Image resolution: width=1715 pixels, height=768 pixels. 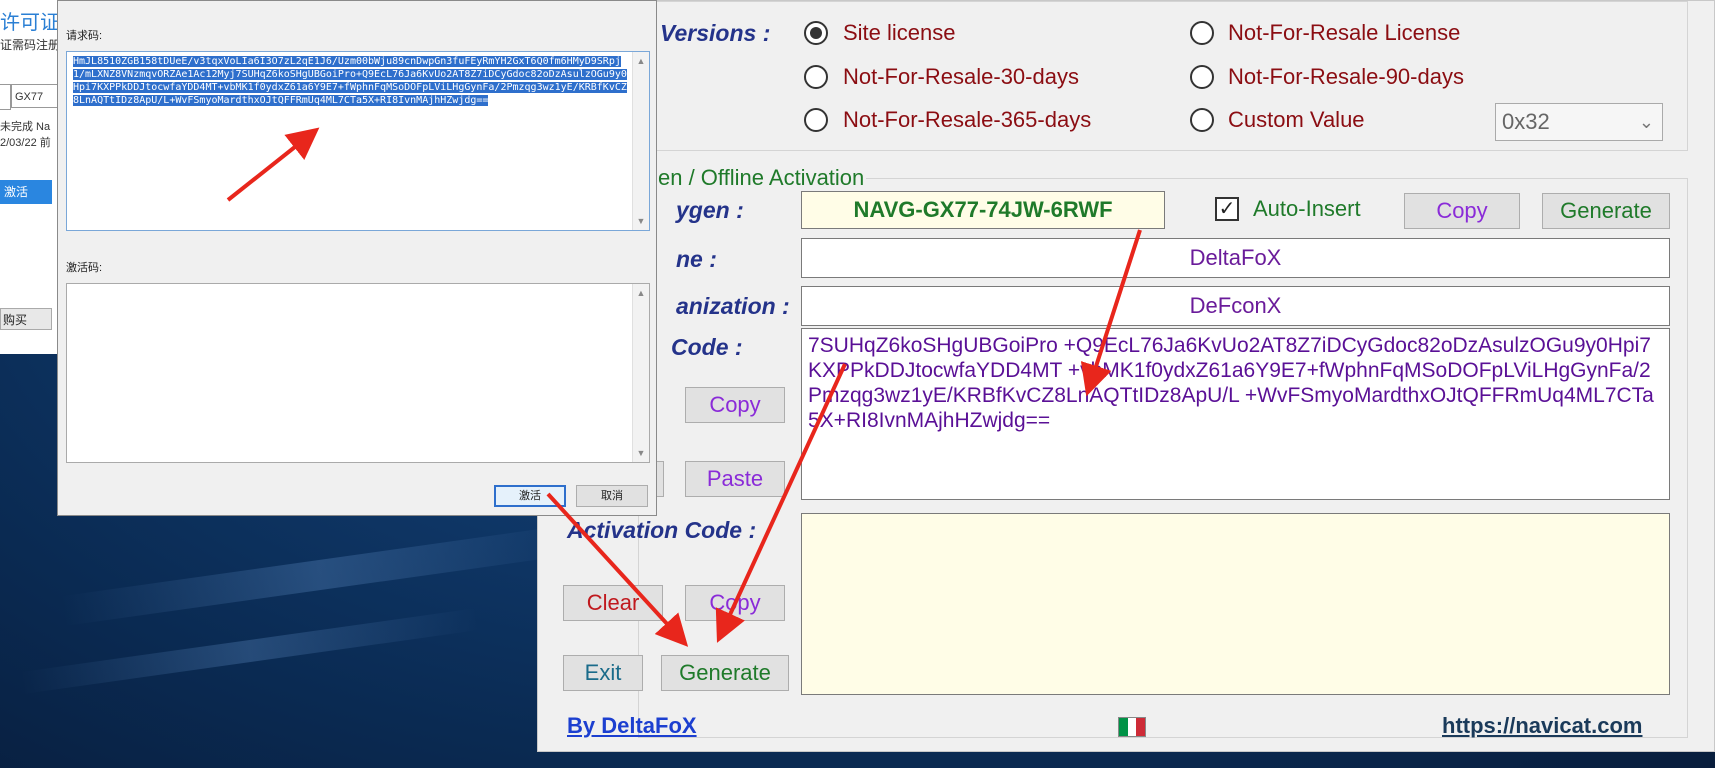 What do you see at coordinates (84, 36) in the screenshot?
I see `request-code-dialog-label: 请求码:` at bounding box center [84, 36].